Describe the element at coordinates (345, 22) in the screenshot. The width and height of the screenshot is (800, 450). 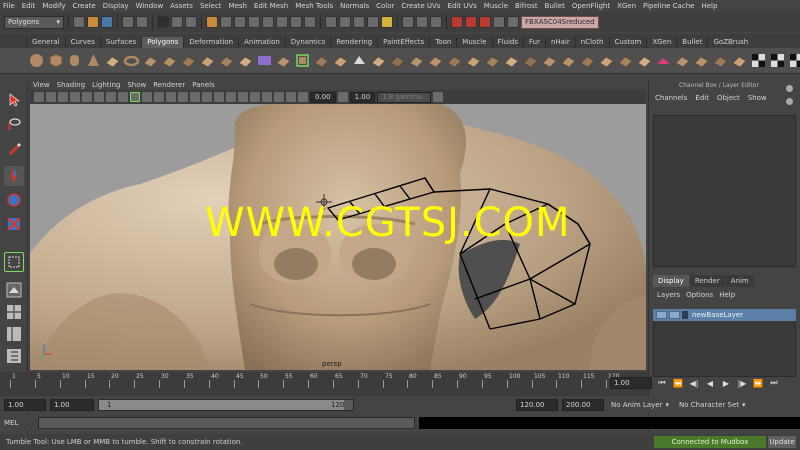
I see `snap-curve-icon` at that location.